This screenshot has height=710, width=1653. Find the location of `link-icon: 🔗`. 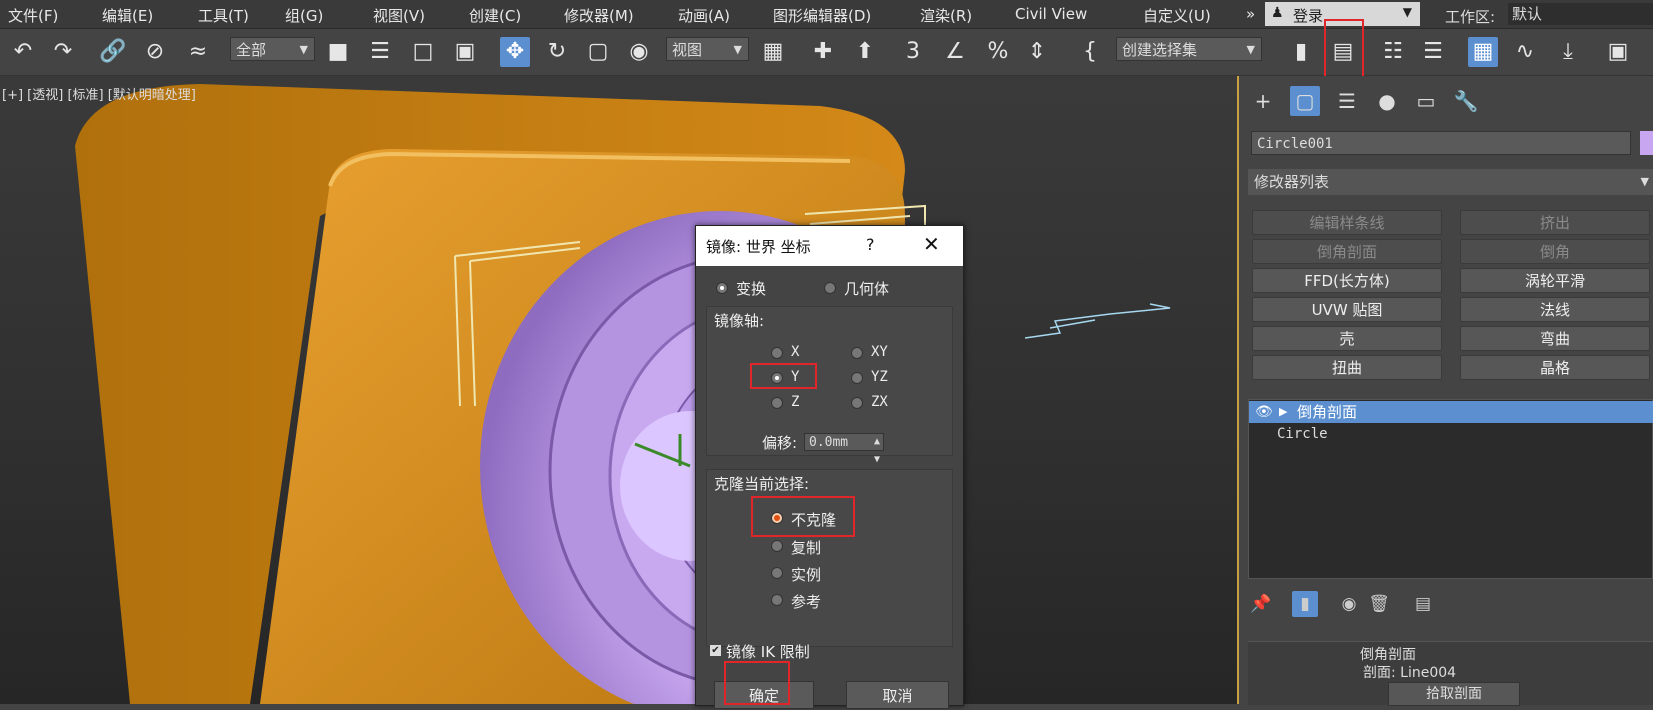

link-icon: 🔗 is located at coordinates (113, 52).